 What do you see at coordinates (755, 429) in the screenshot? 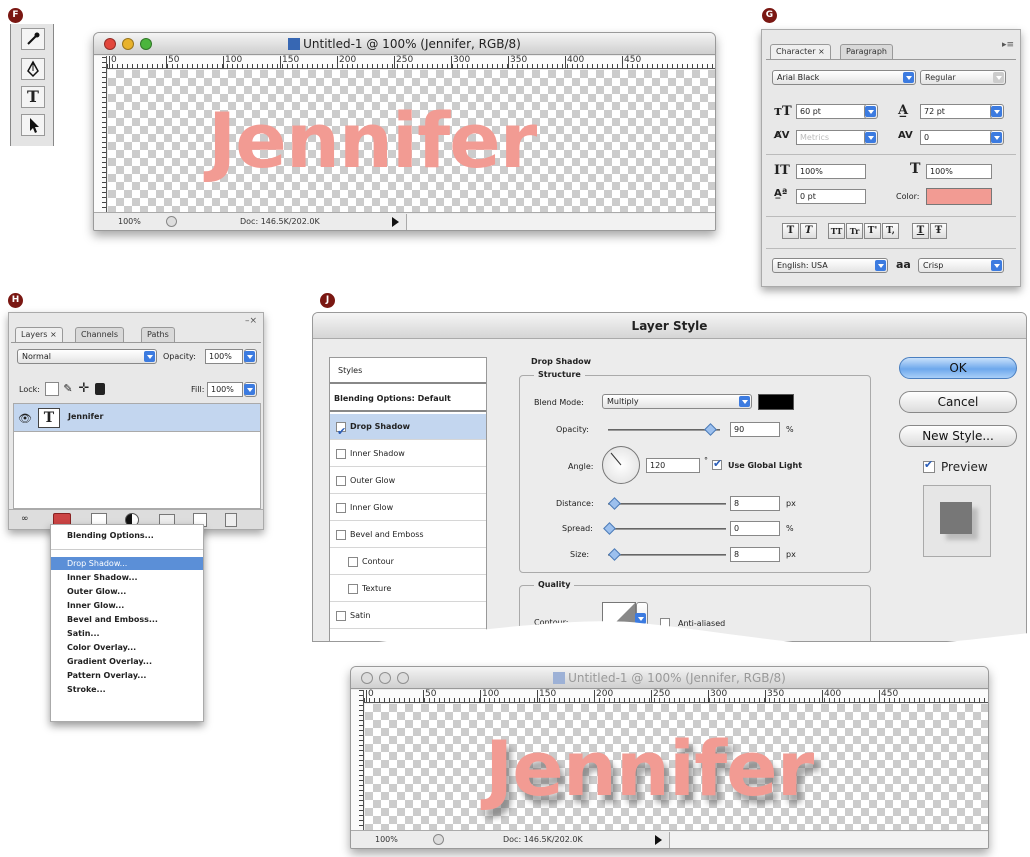
I see `shadow-opacity-field: 90` at bounding box center [755, 429].